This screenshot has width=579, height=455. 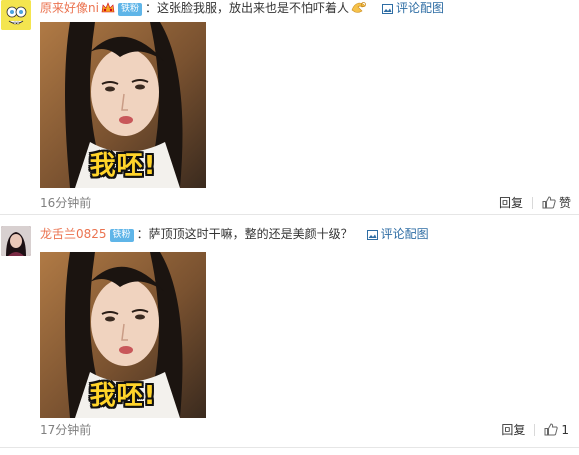 I want to click on comment-text: ：这张脸我服，放出来也是不怕吓着人, so click(x=246, y=8).